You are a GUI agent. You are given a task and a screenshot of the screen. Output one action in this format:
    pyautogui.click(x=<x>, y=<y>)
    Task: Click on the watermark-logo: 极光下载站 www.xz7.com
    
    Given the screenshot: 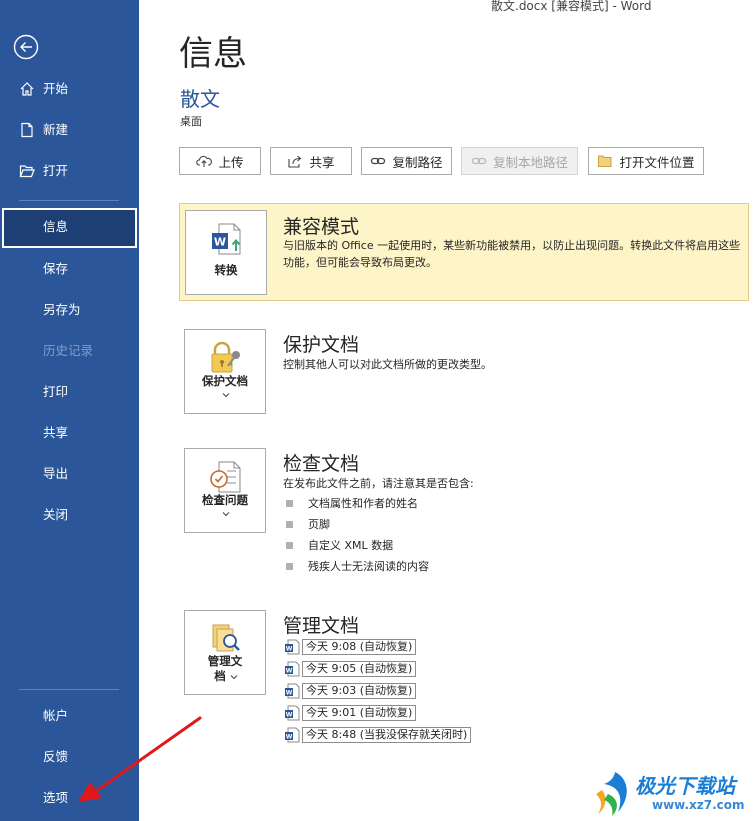 What is the action you would take?
    pyautogui.click(x=670, y=793)
    